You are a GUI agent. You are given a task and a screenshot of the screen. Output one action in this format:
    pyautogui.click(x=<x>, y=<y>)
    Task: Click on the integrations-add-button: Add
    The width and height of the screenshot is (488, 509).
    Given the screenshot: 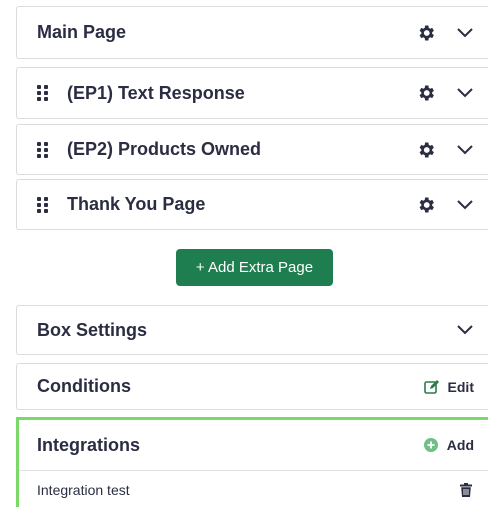 What is the action you would take?
    pyautogui.click(x=448, y=445)
    